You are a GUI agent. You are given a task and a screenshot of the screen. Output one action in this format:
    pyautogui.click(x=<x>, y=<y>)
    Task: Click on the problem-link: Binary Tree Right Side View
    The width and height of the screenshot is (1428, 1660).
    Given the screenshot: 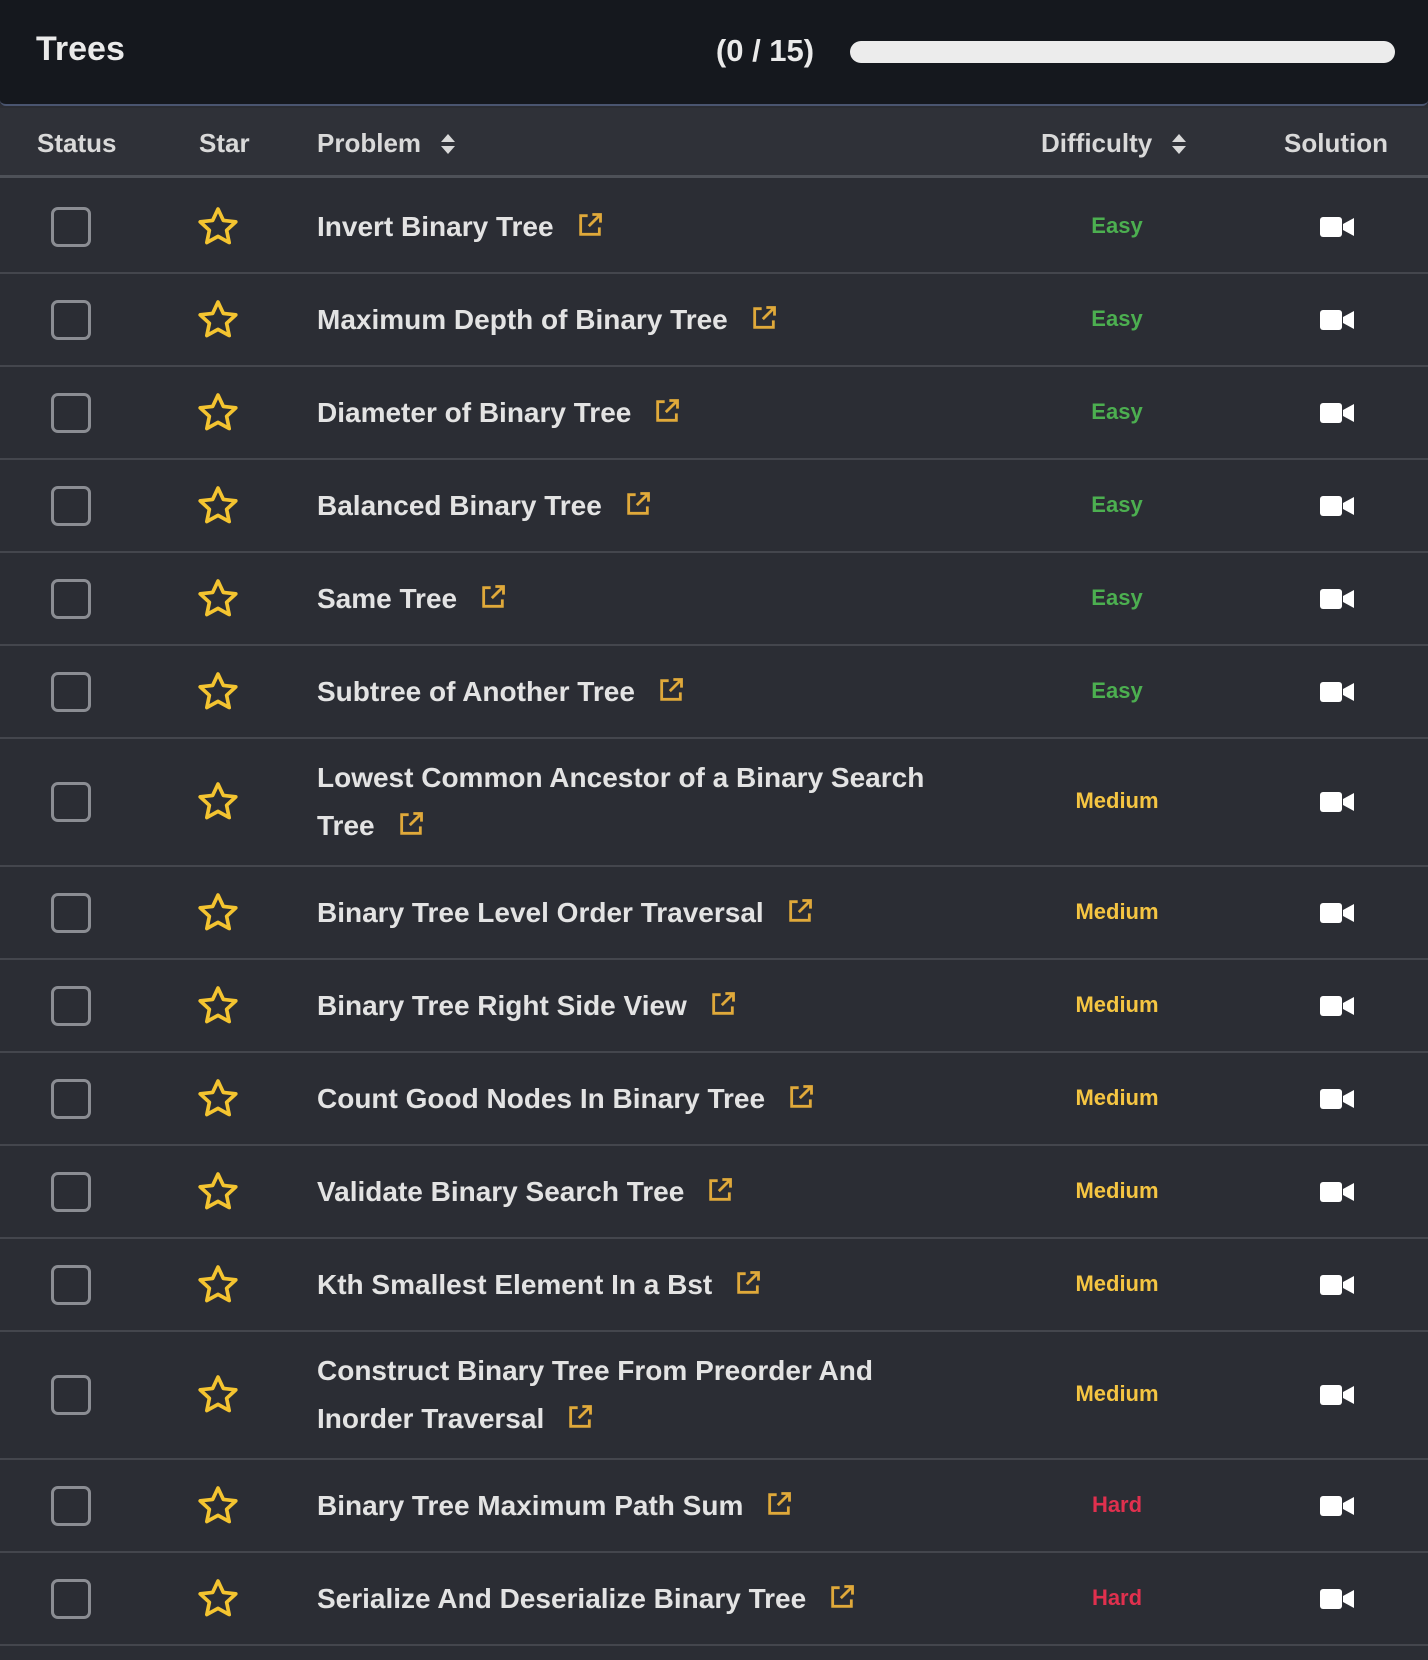 What is the action you would take?
    pyautogui.click(x=502, y=1005)
    